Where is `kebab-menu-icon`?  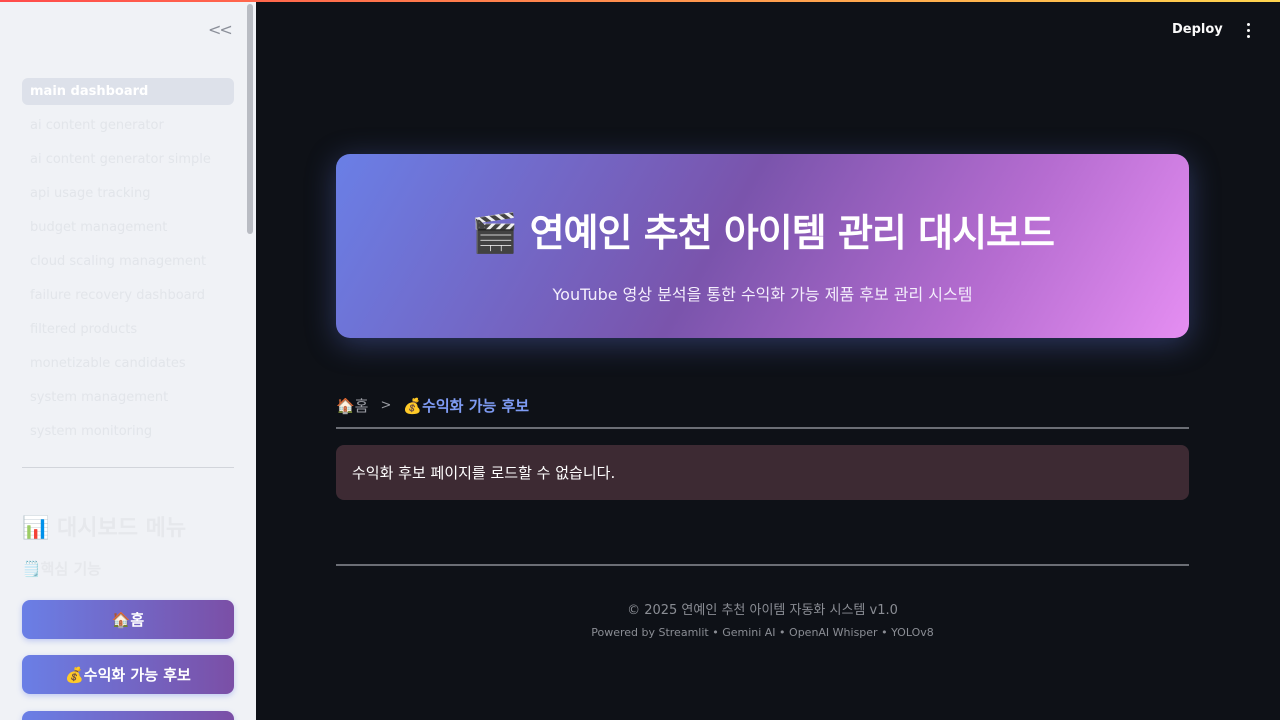 kebab-menu-icon is located at coordinates (1248, 30).